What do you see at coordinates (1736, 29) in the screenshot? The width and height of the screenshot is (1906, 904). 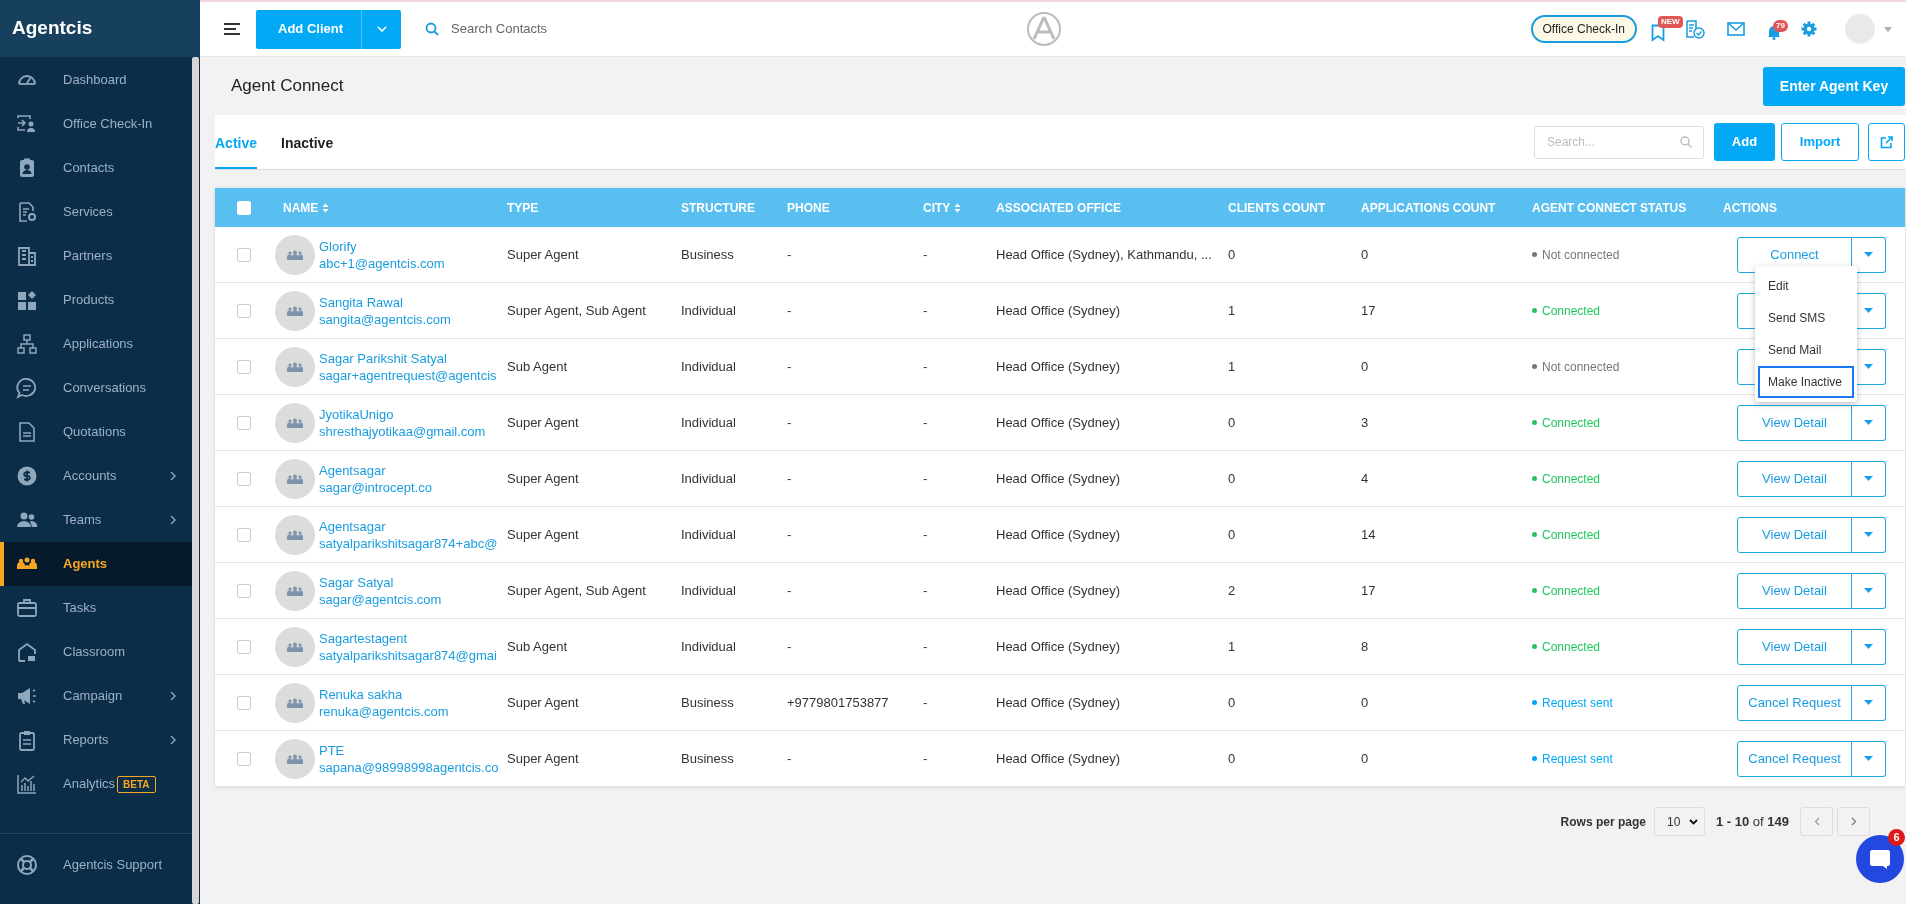 I see `mail-icon` at bounding box center [1736, 29].